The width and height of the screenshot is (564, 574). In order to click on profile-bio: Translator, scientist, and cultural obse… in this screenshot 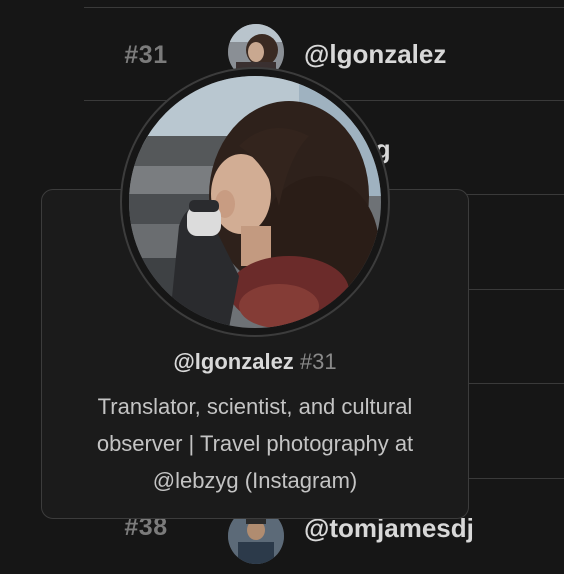, I will do `click(255, 443)`.